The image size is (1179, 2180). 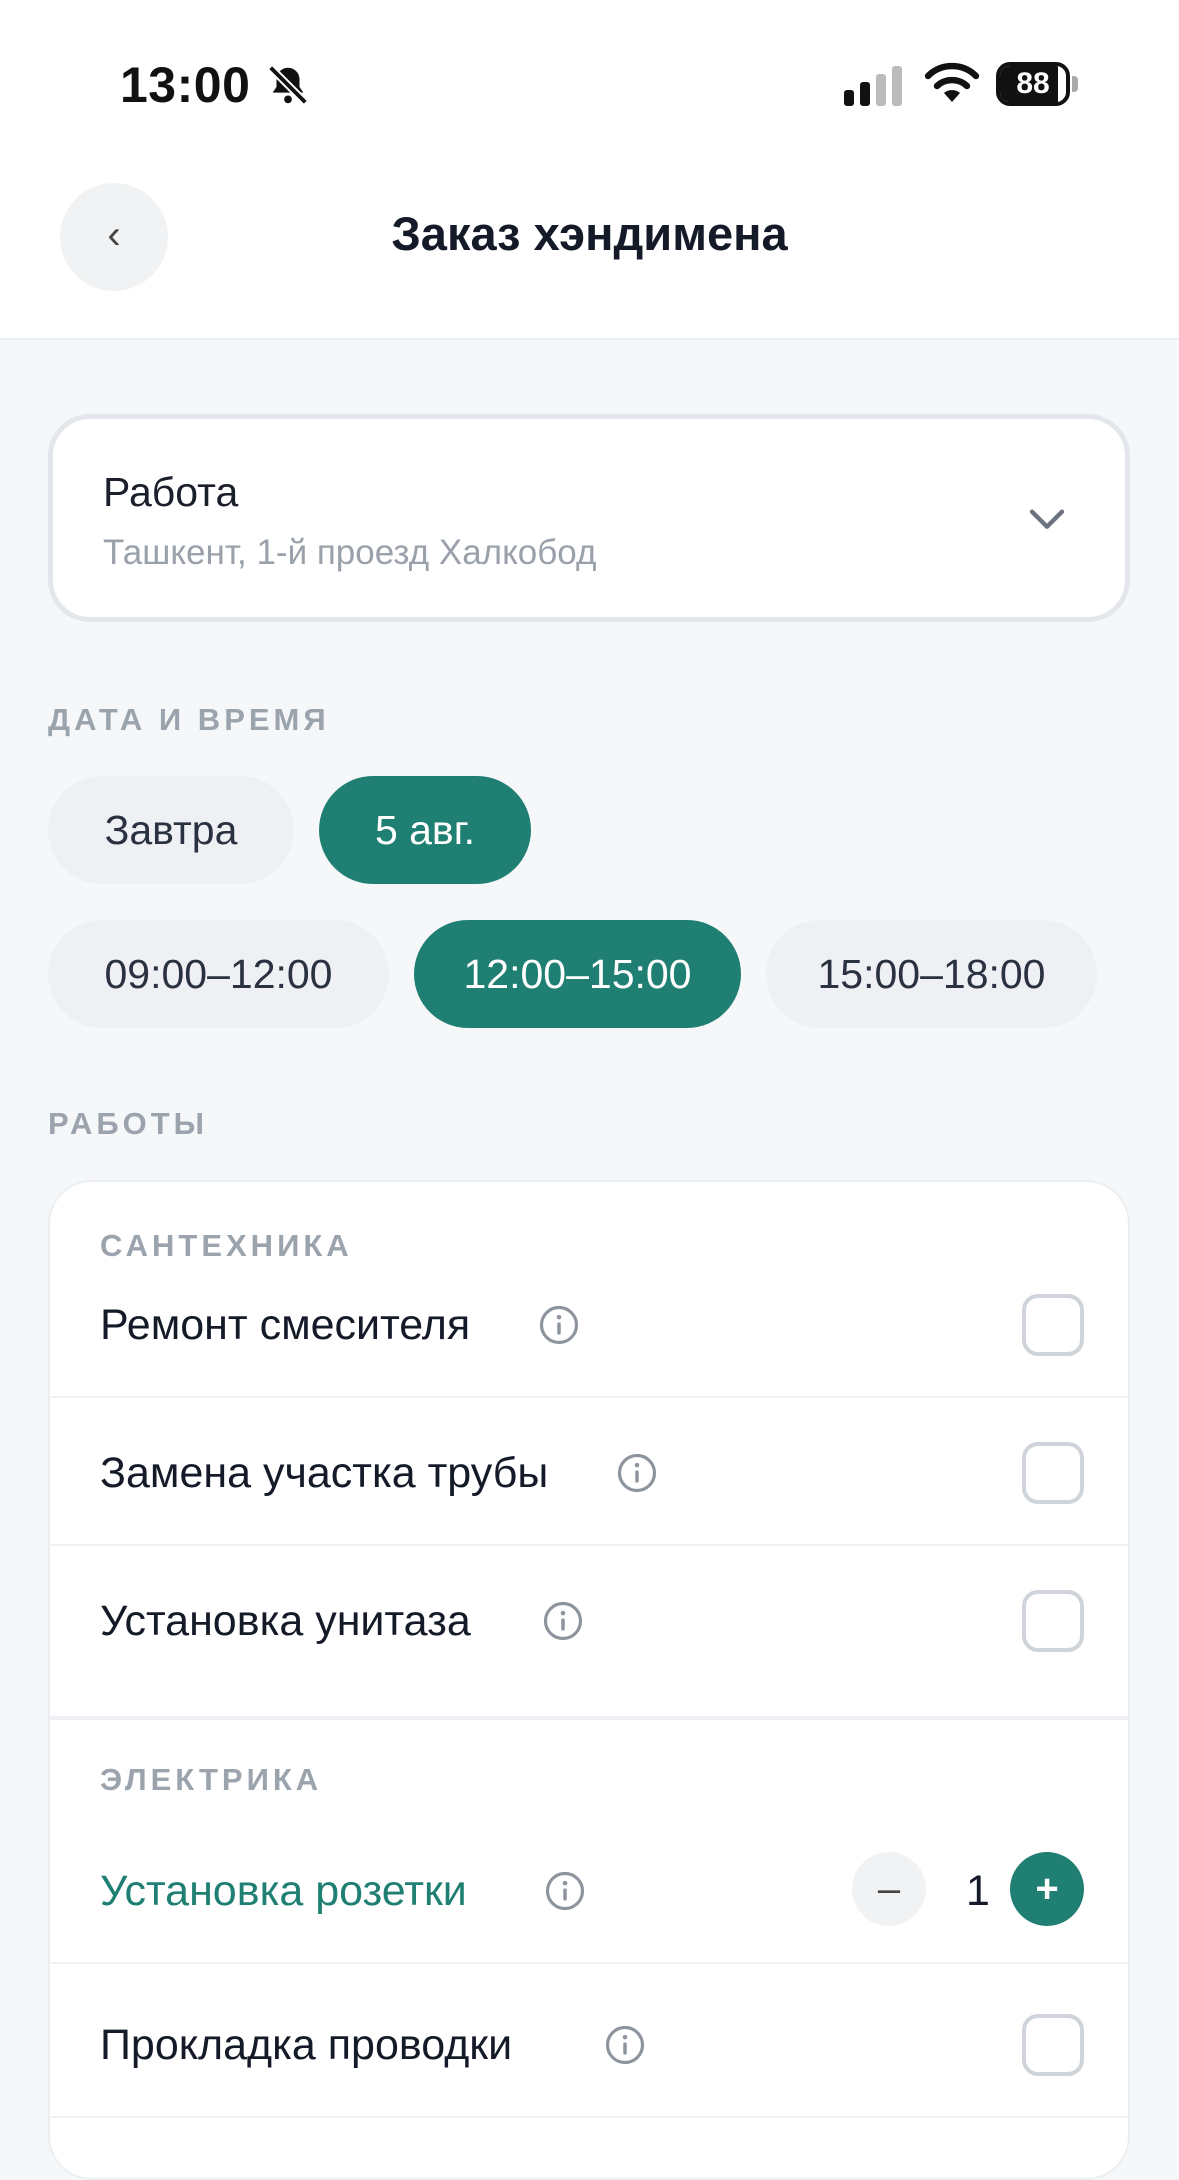 I want to click on status-bar: 13:00 88, so click(x=589, y=75).